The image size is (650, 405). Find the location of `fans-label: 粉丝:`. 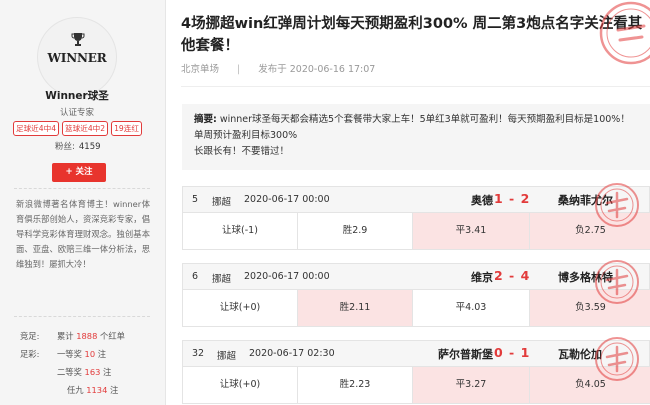

fans-label: 粉丝: is located at coordinates (65, 147).